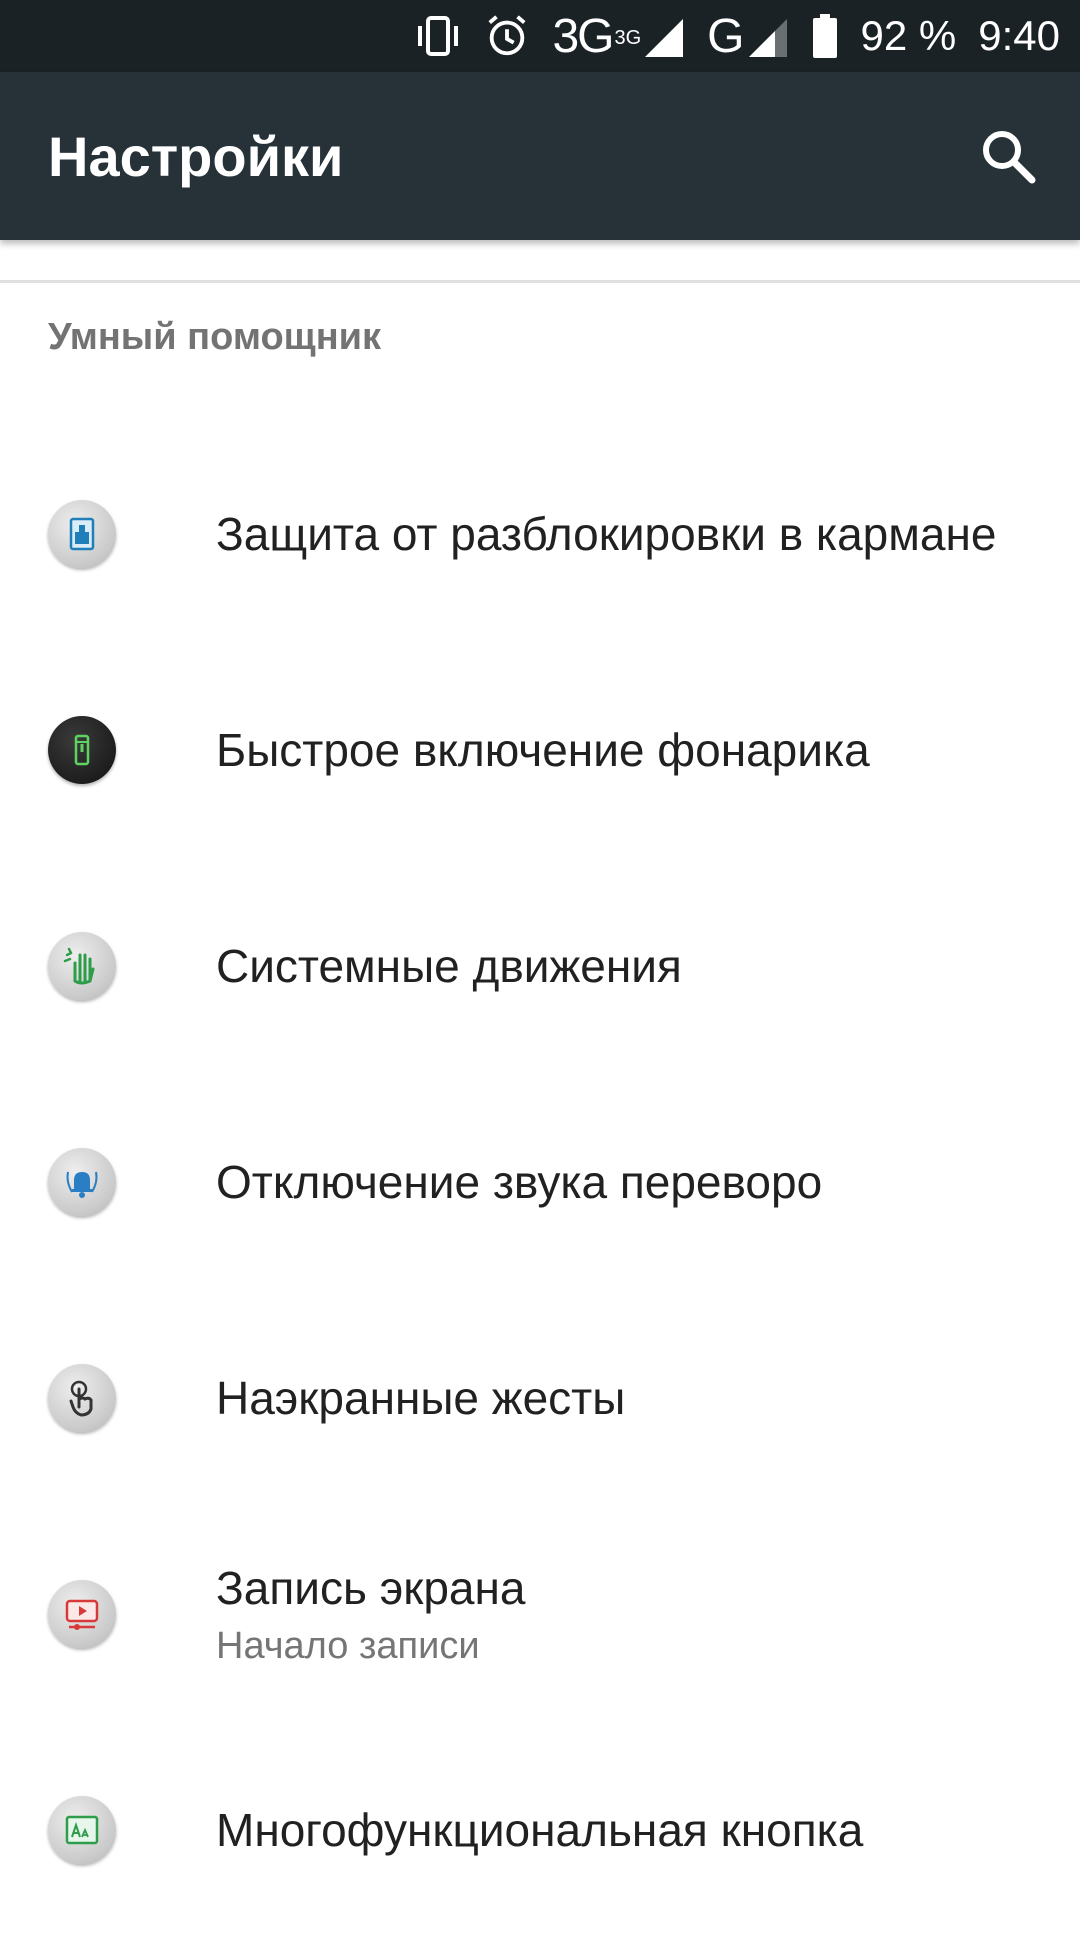  I want to click on item-label: Защита от разблокировки в кармане, so click(606, 534).